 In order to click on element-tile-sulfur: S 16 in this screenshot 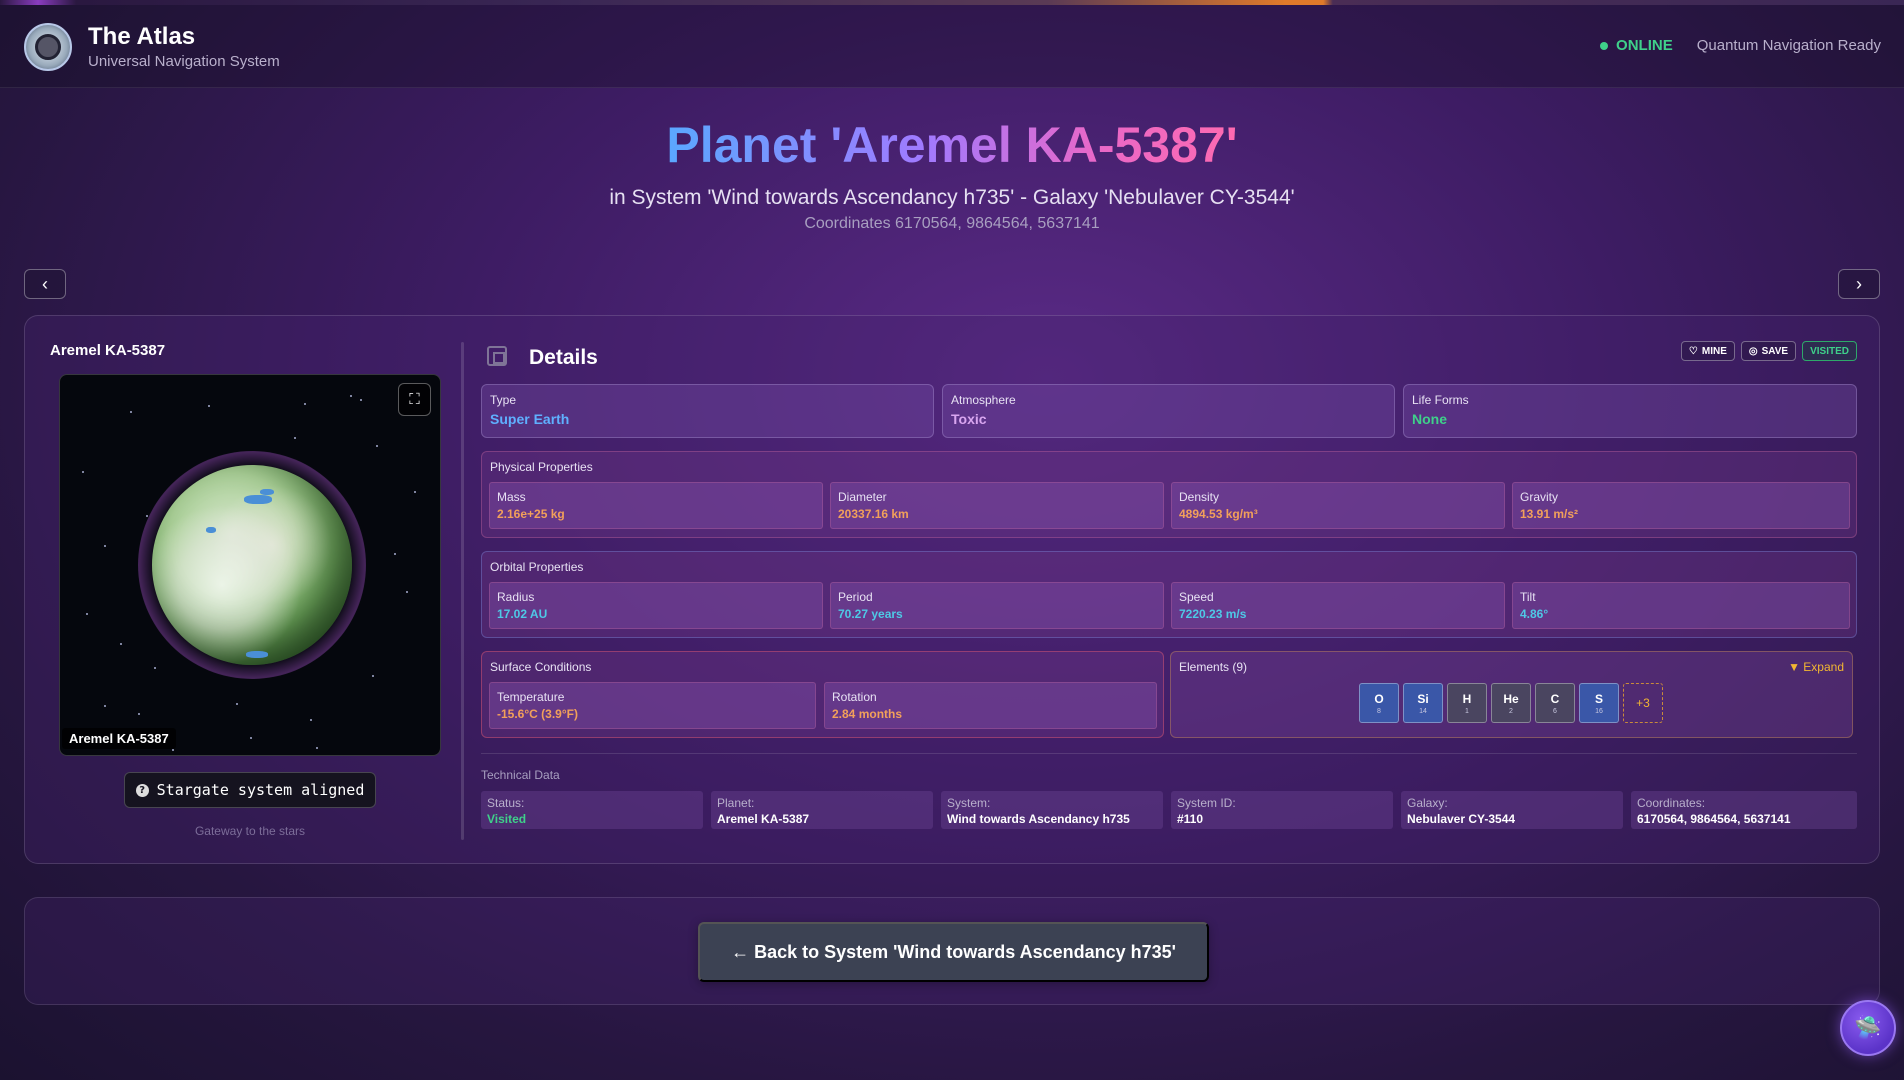, I will do `click(1599, 703)`.